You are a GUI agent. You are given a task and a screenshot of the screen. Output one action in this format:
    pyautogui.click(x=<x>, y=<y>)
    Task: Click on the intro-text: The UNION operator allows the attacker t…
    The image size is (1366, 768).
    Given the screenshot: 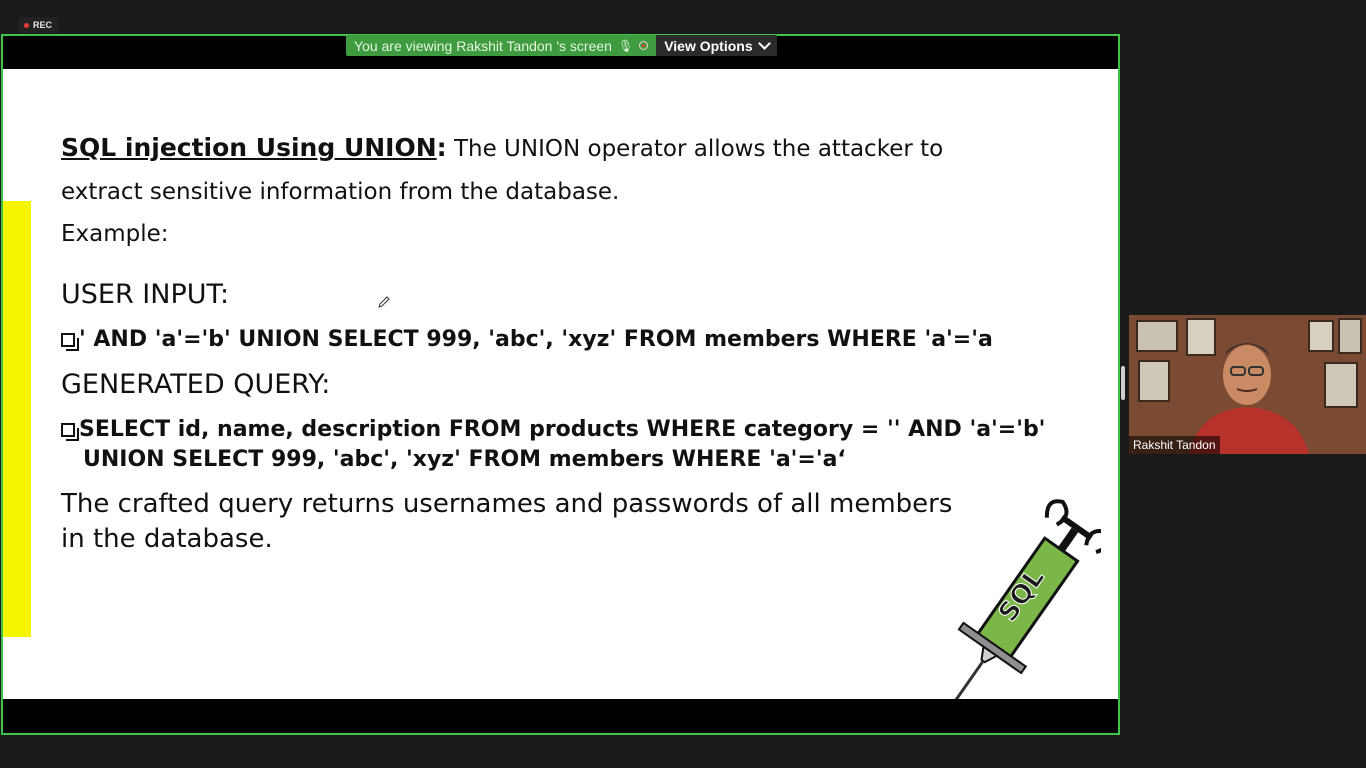 What is the action you would take?
    pyautogui.click(x=695, y=149)
    